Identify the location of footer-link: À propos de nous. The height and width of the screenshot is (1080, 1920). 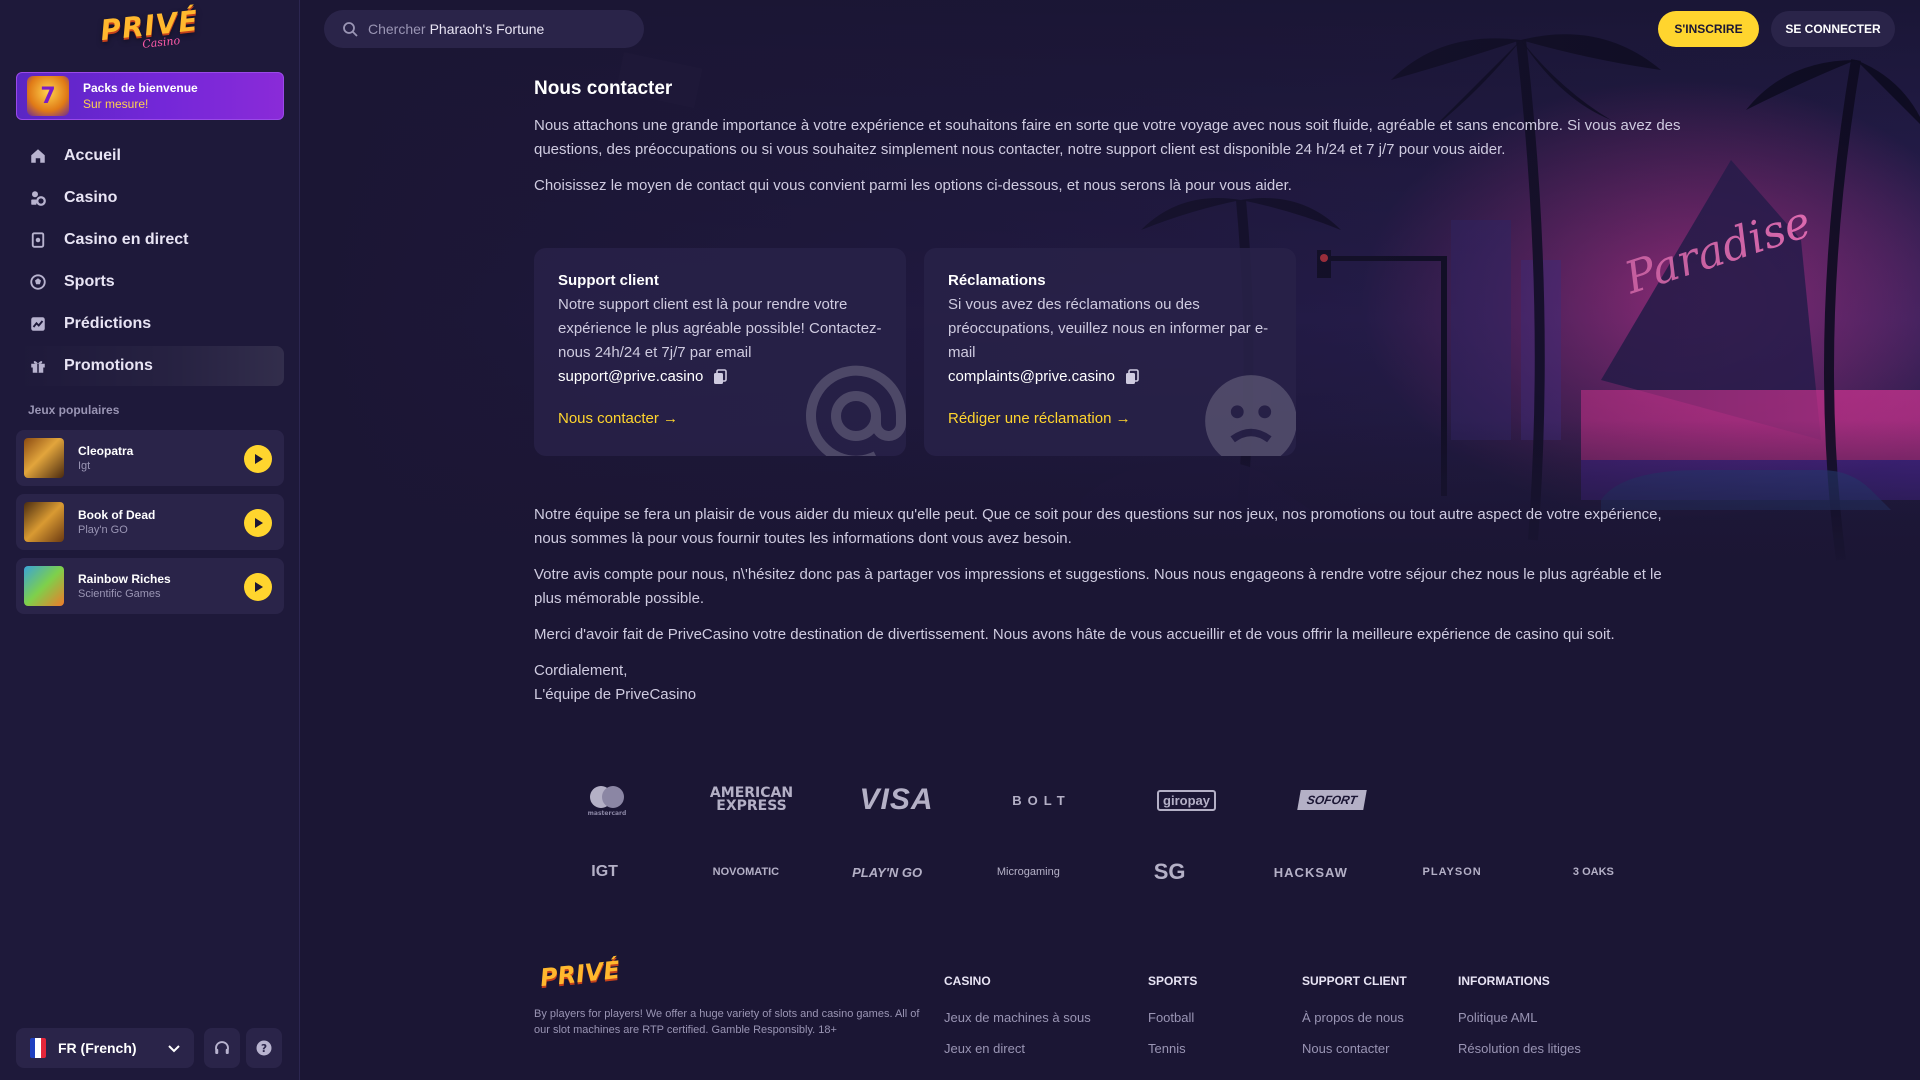
(1354, 1017).